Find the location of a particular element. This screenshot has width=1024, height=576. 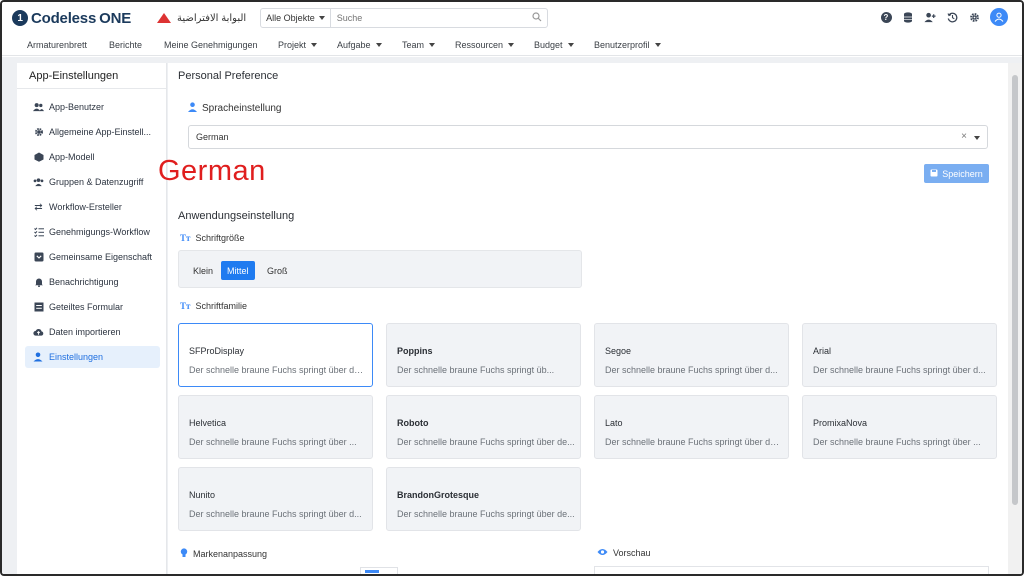

top-icons: ? is located at coordinates (944, 17).